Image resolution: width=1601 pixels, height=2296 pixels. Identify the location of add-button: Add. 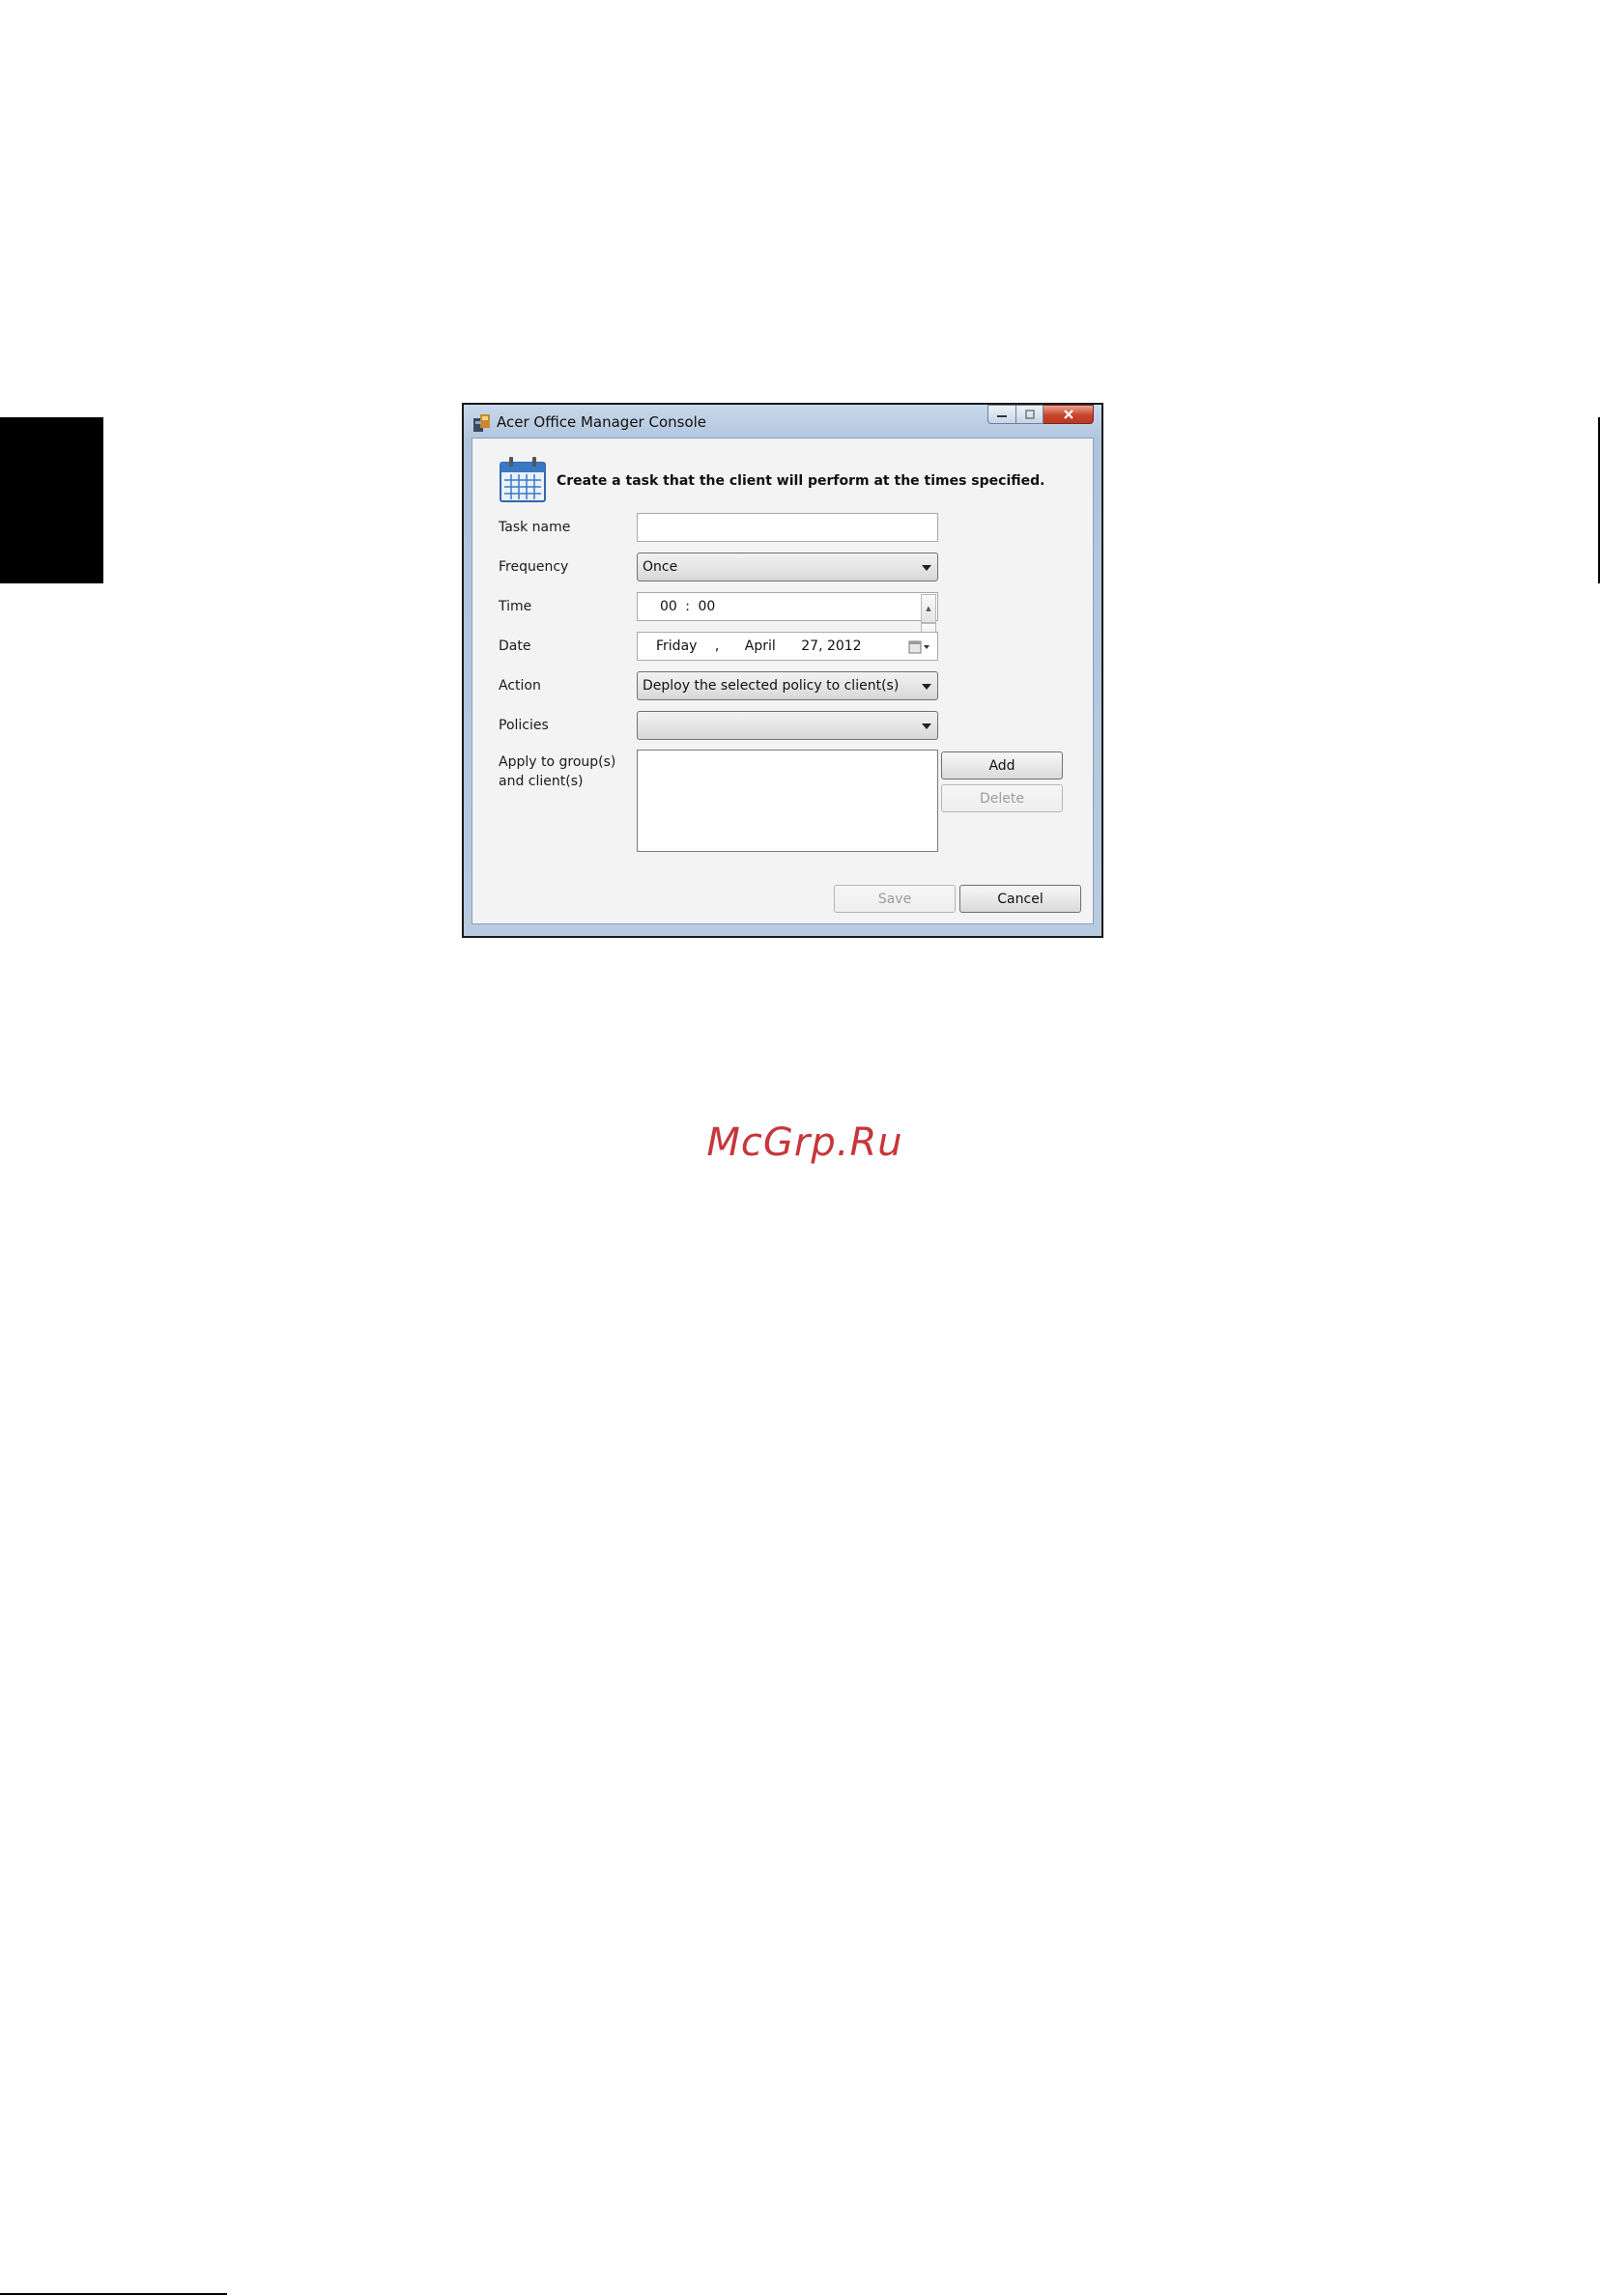
(1002, 765).